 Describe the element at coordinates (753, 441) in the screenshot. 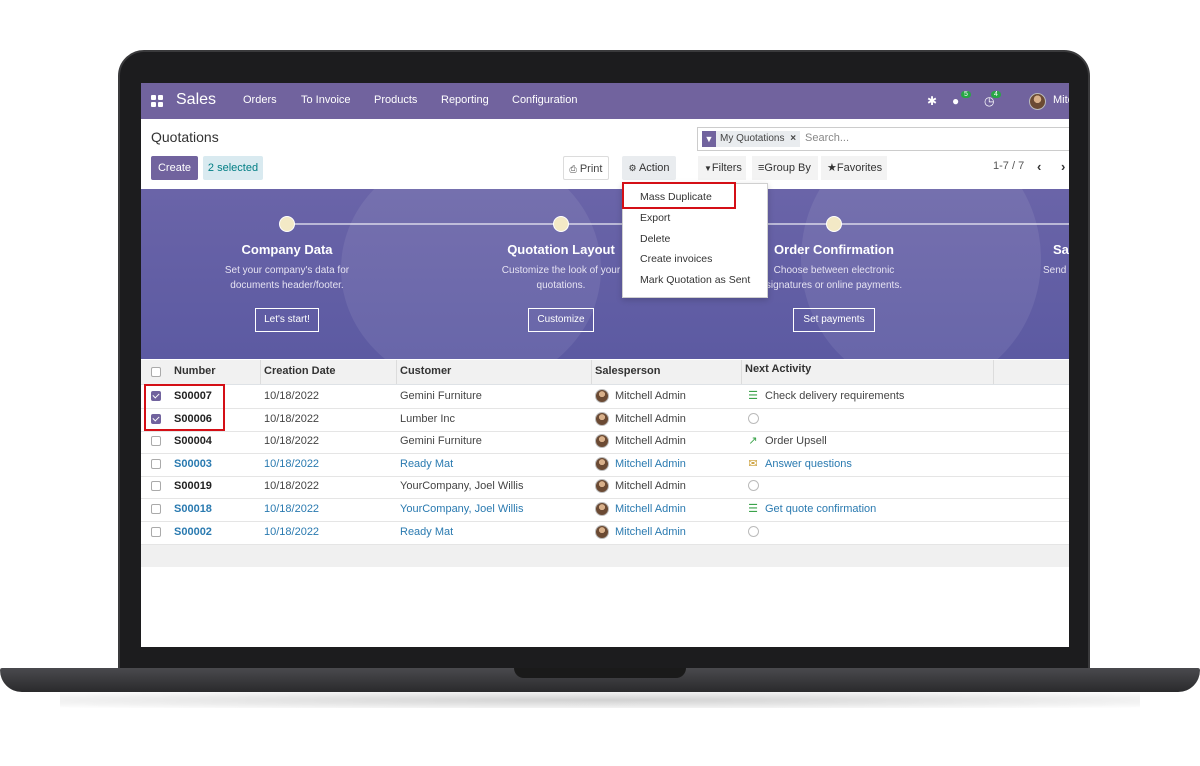

I see `upsell-chart-icon: ↗` at that location.